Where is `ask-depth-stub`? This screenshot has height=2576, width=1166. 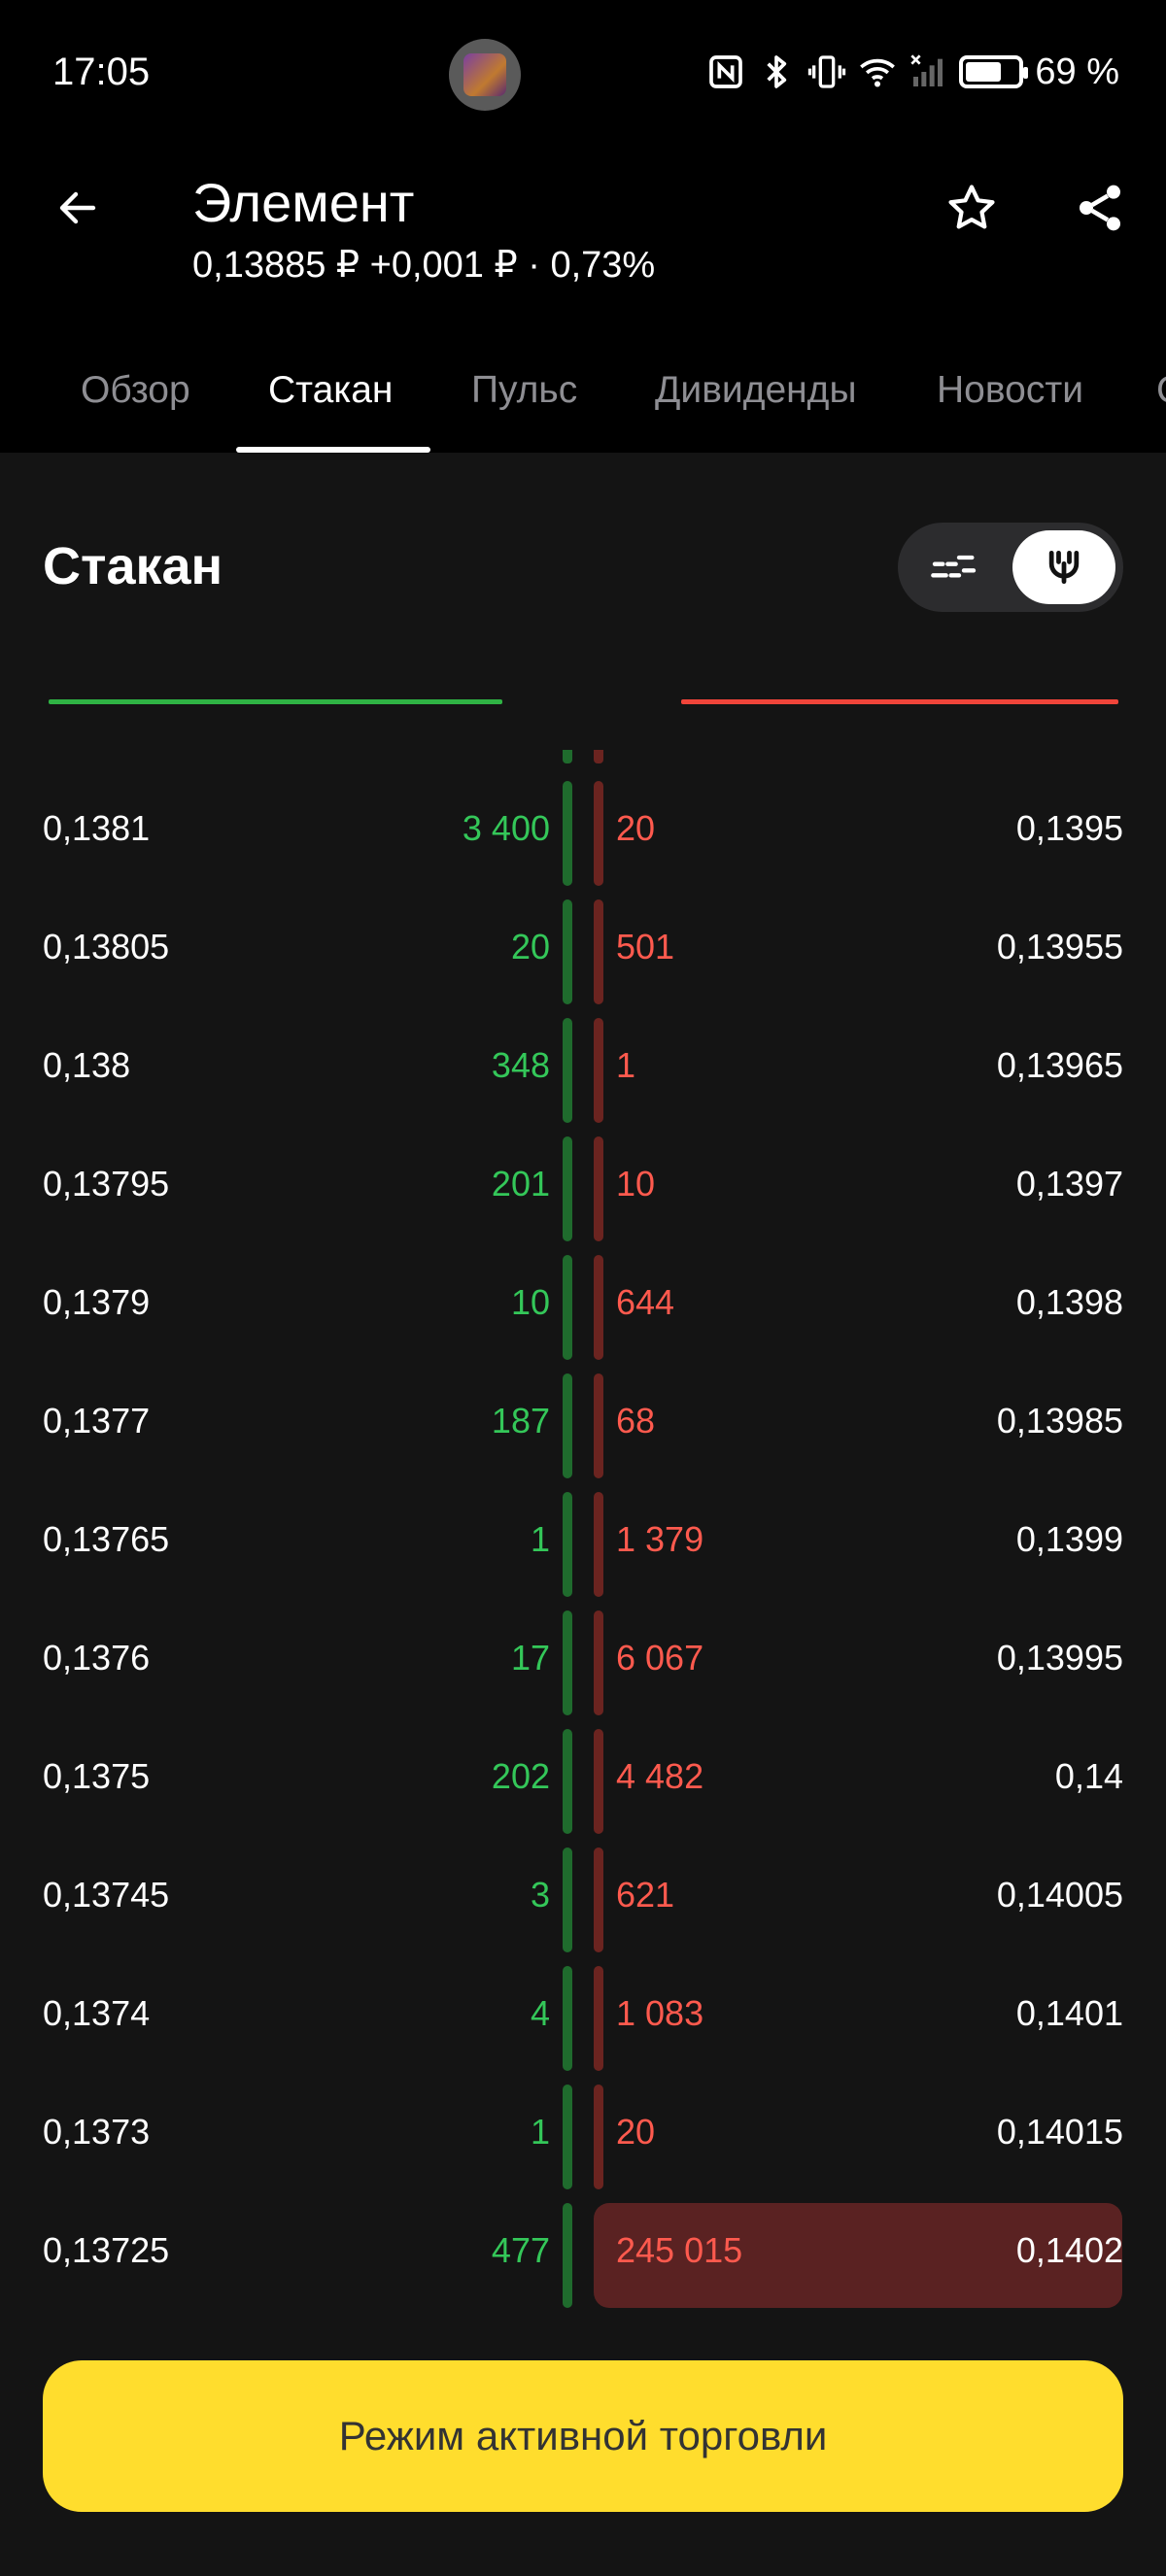 ask-depth-stub is located at coordinates (598, 756).